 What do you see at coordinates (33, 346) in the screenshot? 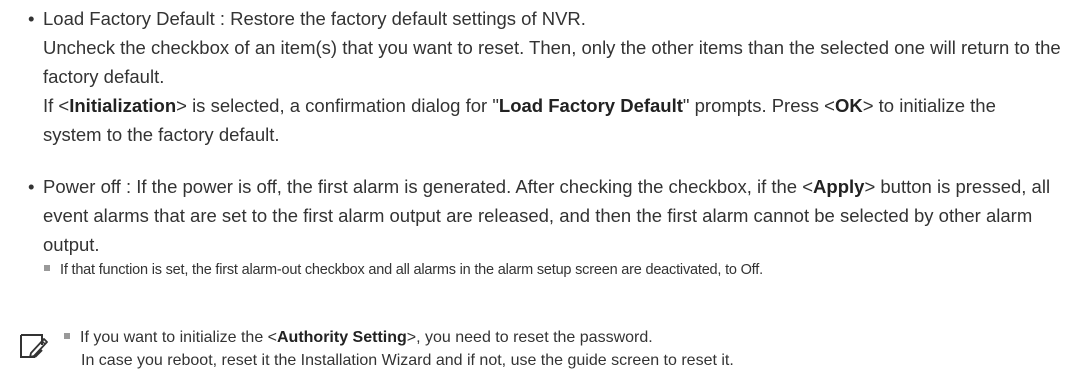
I see `note-pencil-icon` at bounding box center [33, 346].